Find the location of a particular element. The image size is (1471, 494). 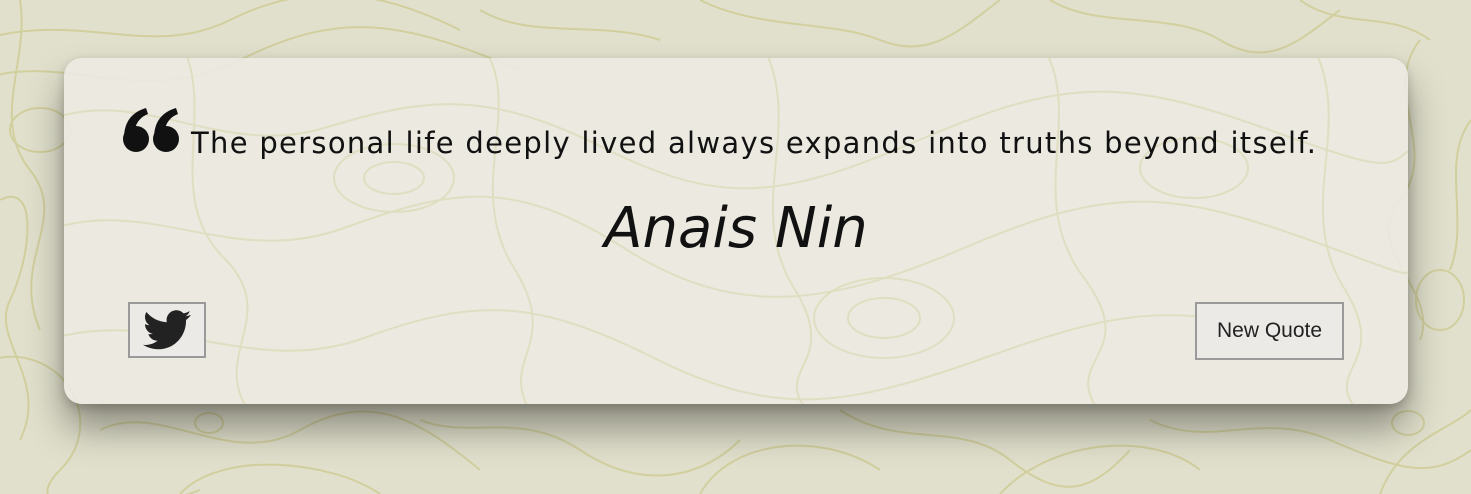

quote-author: Anais Nin is located at coordinates (736, 228).